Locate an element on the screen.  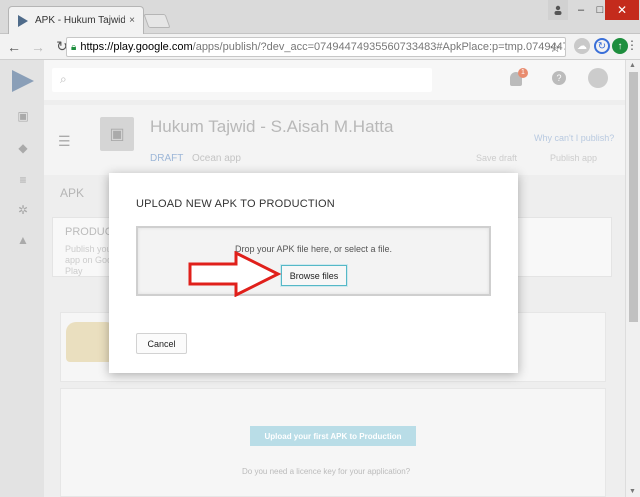
google-play-logo-icon is located at coordinates (23, 81).